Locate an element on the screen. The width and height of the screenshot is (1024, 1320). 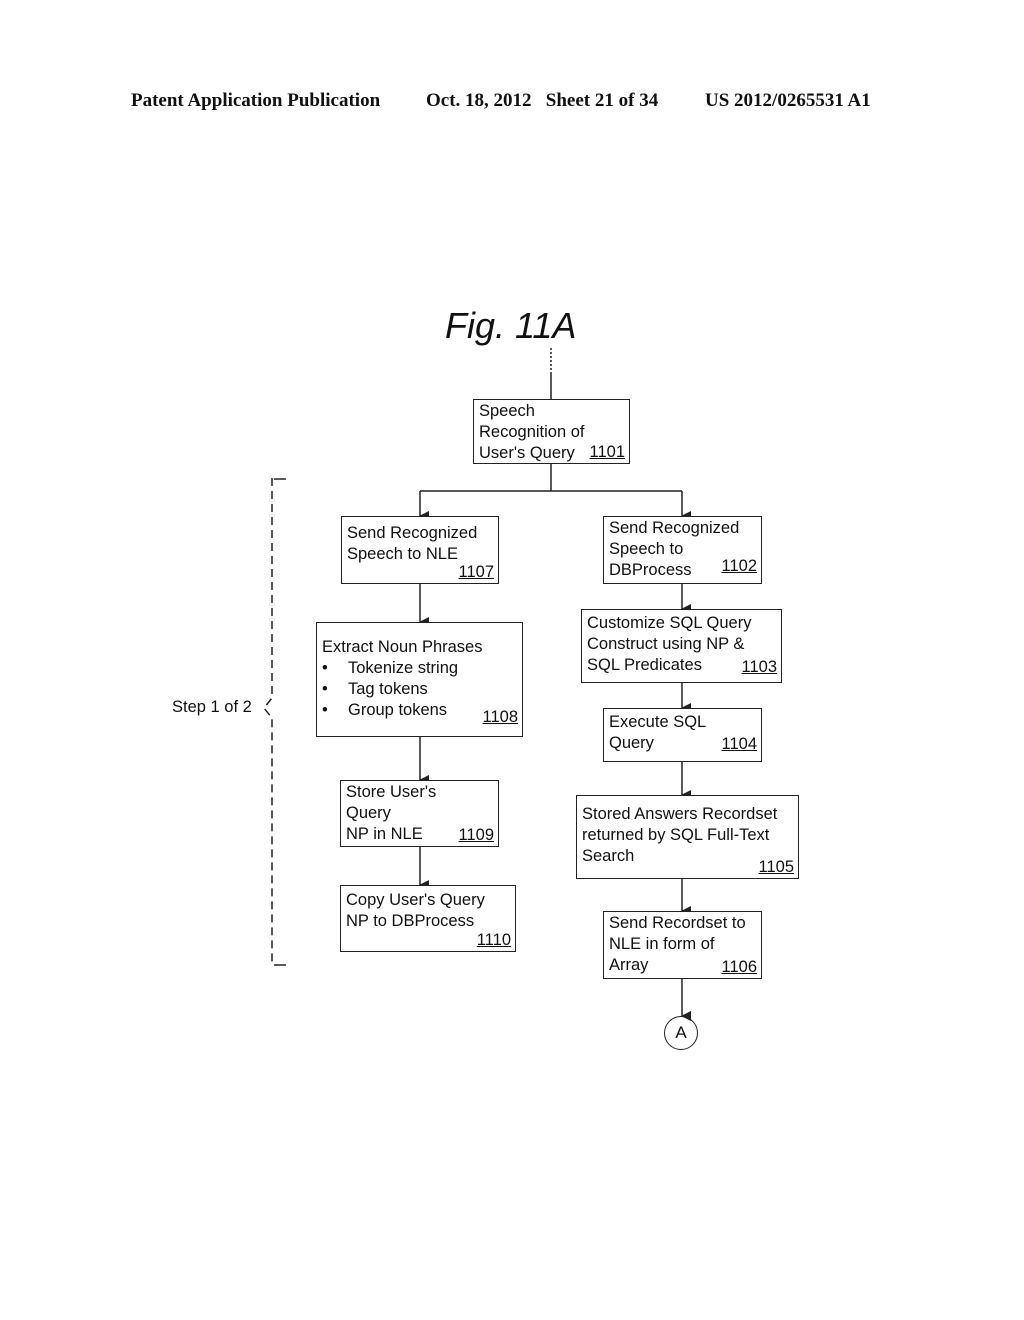
node-1107-send-to-nle: Send Recognized Speech to NLE 1107 is located at coordinates (420, 550).